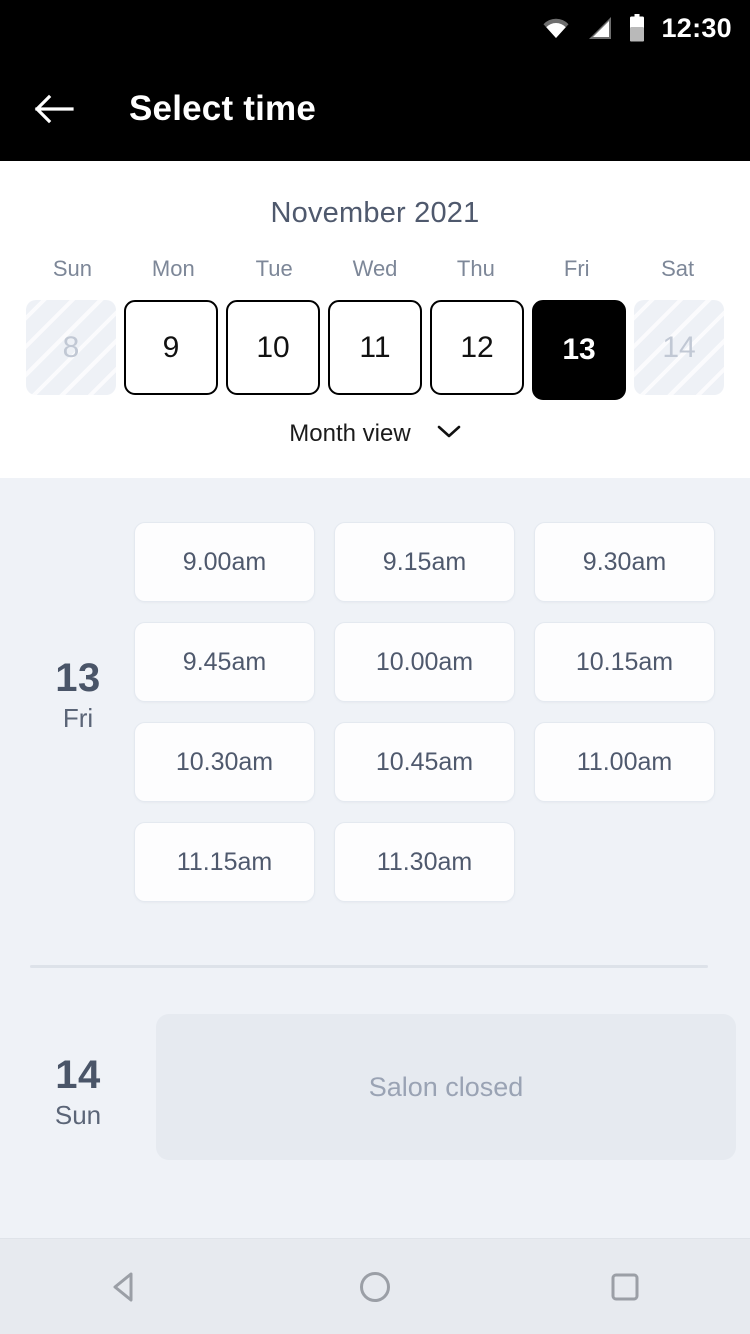 Image resolution: width=750 pixels, height=1334 pixels. What do you see at coordinates (54, 109) in the screenshot?
I see `arrow-left-icon` at bounding box center [54, 109].